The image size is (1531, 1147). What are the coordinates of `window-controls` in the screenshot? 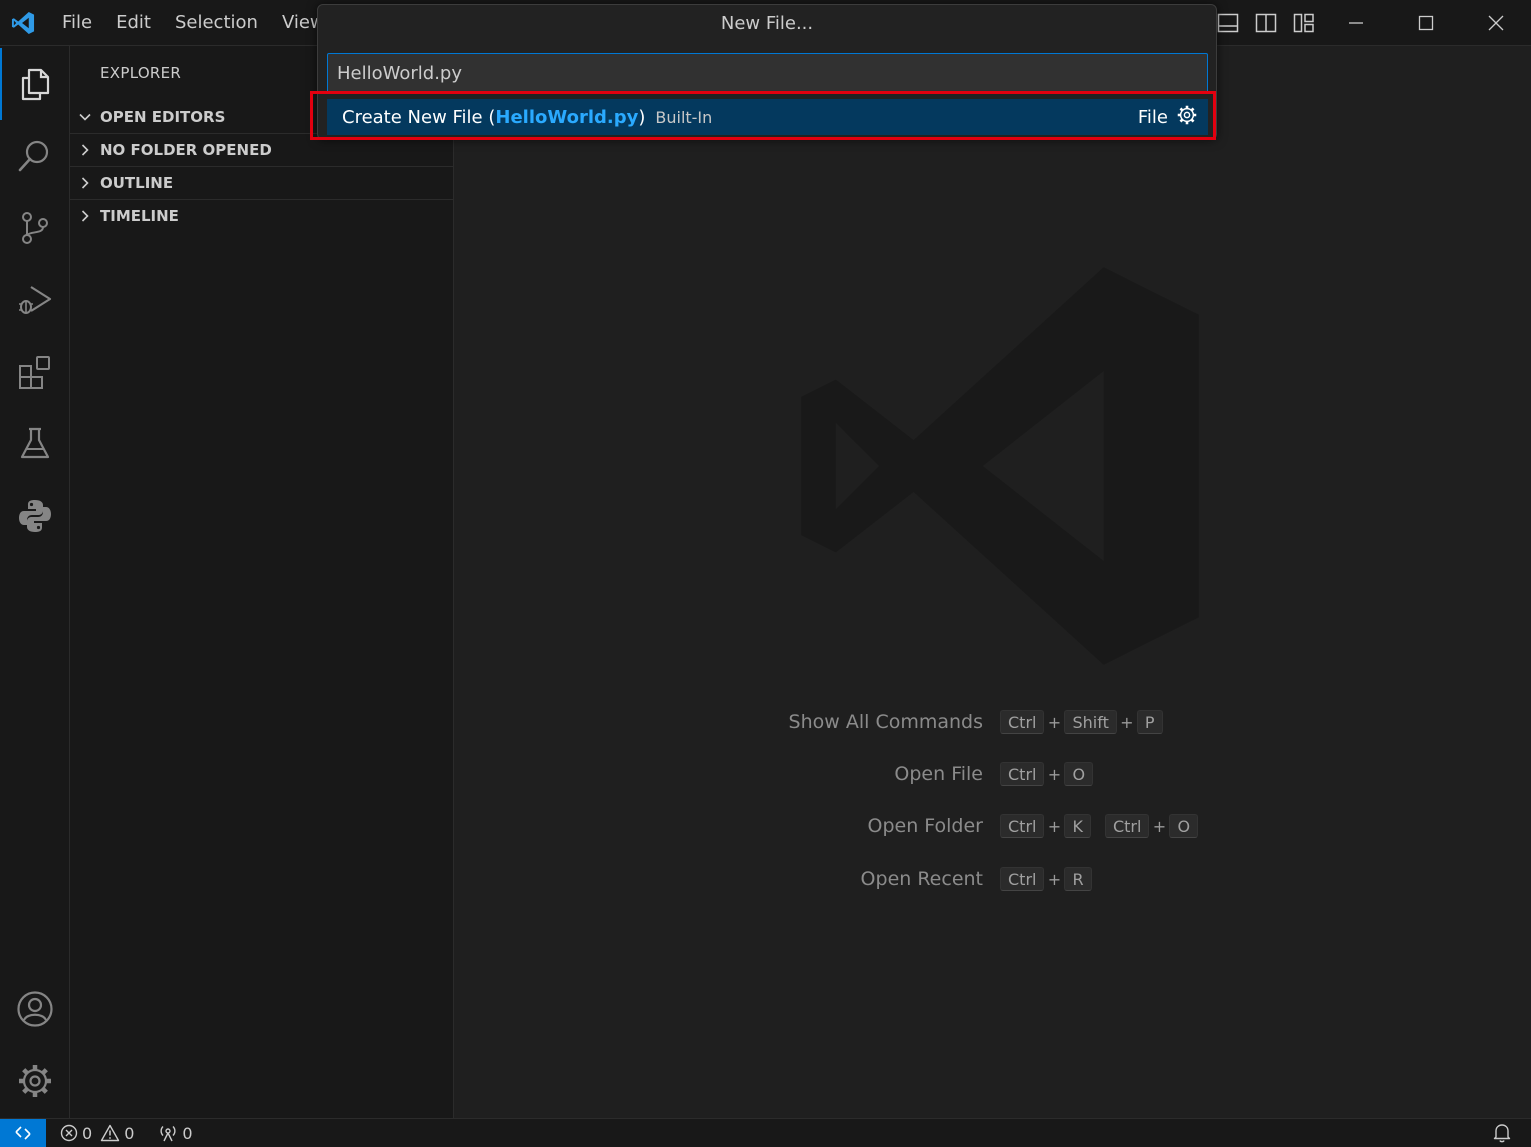 It's located at (1426, 23).